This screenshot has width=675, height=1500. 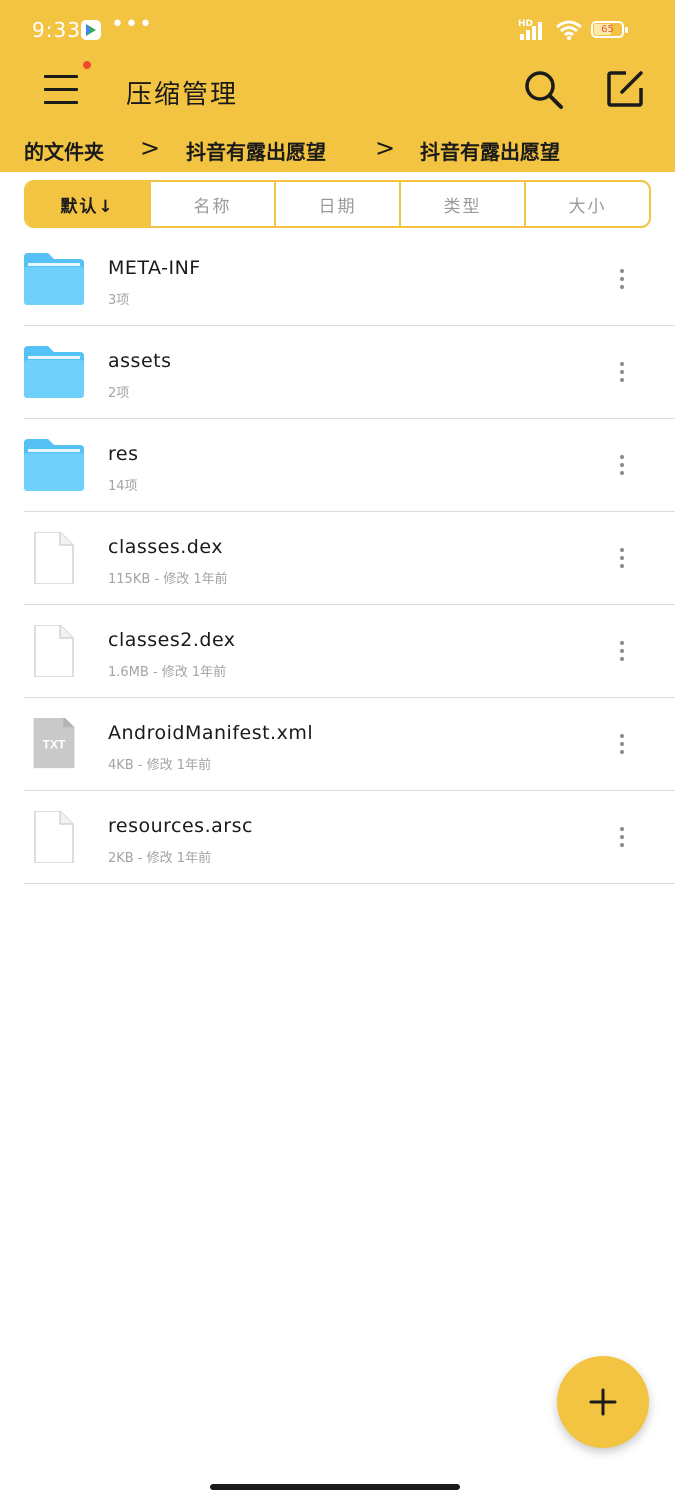 What do you see at coordinates (586, 204) in the screenshot?
I see `sort-tab-size: 大小` at bounding box center [586, 204].